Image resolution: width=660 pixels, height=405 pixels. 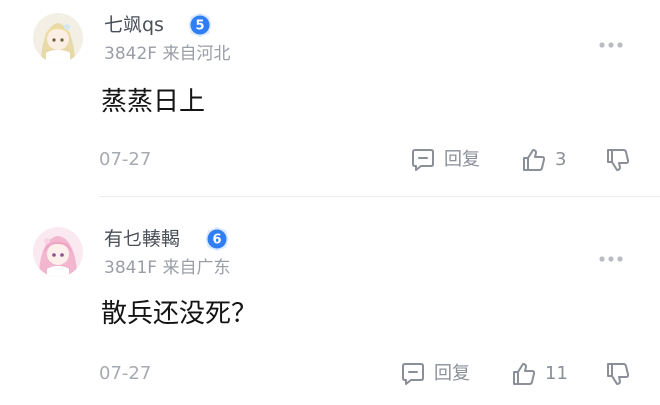 I want to click on comment-text: 蒸蒸日上, so click(x=153, y=102).